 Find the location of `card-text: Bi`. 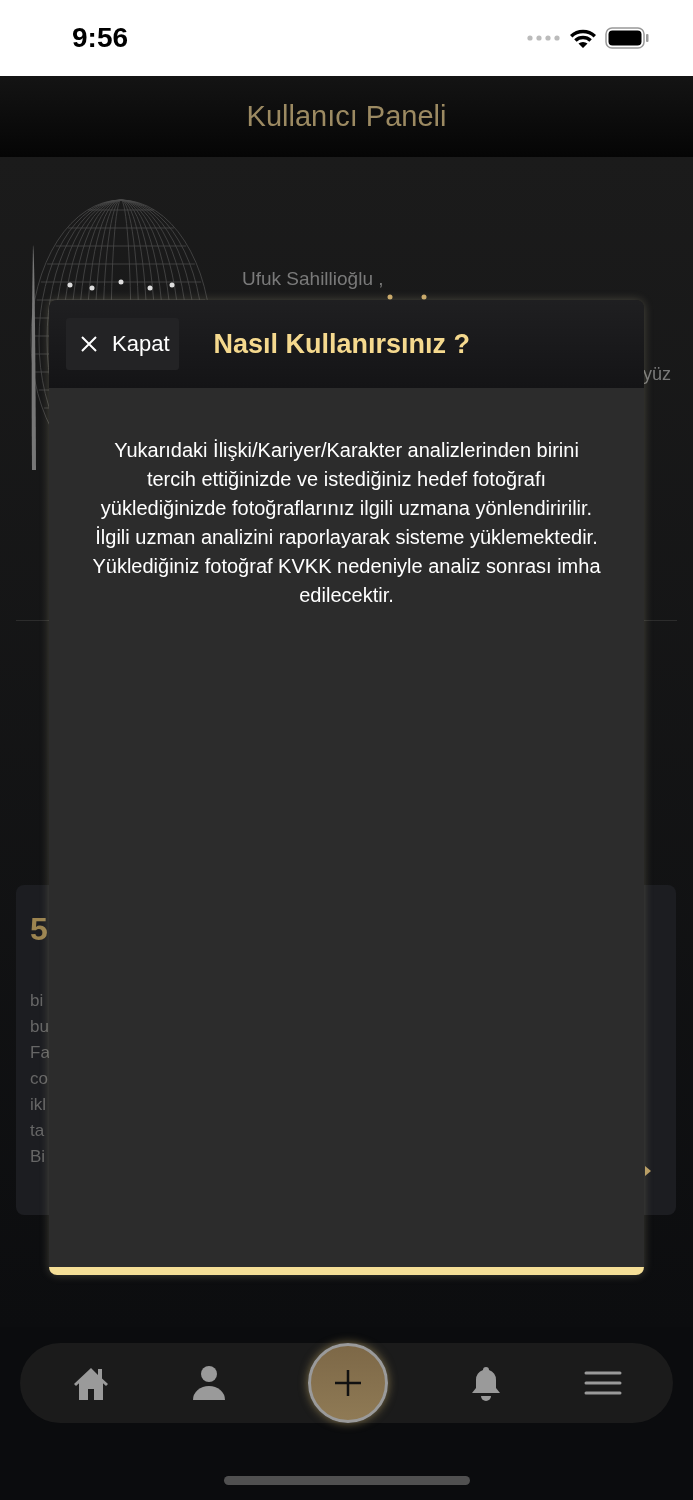

card-text: Bi is located at coordinates (38, 1157).